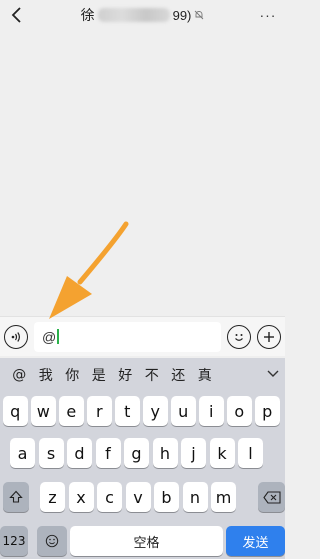 This screenshot has height=559, width=320. I want to click on text-caret, so click(58, 336).